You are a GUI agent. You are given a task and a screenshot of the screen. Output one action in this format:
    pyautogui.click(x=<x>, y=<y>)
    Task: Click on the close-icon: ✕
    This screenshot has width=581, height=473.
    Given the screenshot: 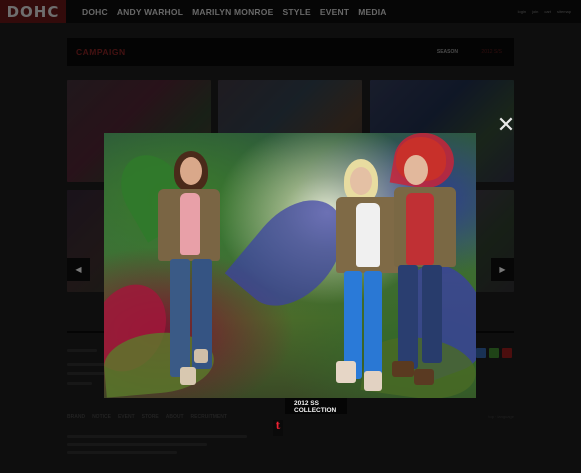 What is the action you would take?
    pyautogui.click(x=506, y=125)
    